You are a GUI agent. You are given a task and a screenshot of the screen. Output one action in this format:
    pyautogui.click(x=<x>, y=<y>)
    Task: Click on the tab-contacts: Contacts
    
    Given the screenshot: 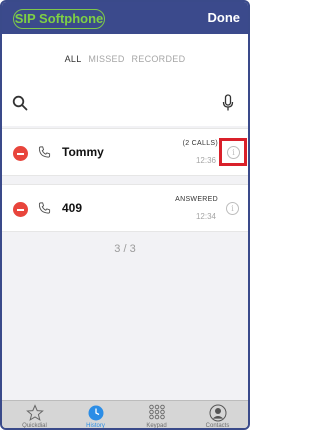 What is the action you would take?
    pyautogui.click(x=217, y=415)
    